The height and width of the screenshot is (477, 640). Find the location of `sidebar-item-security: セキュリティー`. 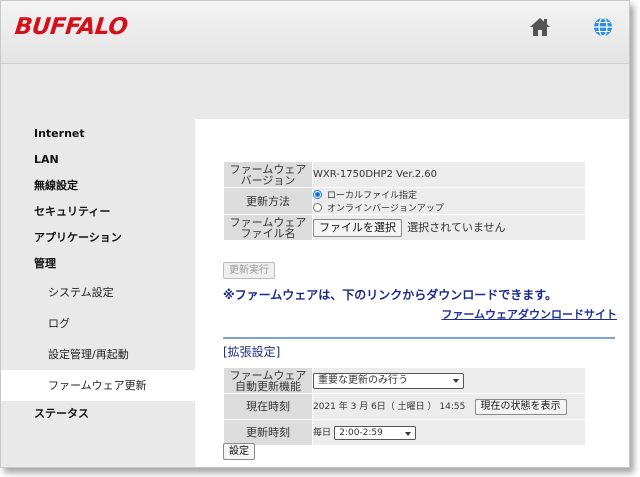

sidebar-item-security: セキュリティー is located at coordinates (98, 212).